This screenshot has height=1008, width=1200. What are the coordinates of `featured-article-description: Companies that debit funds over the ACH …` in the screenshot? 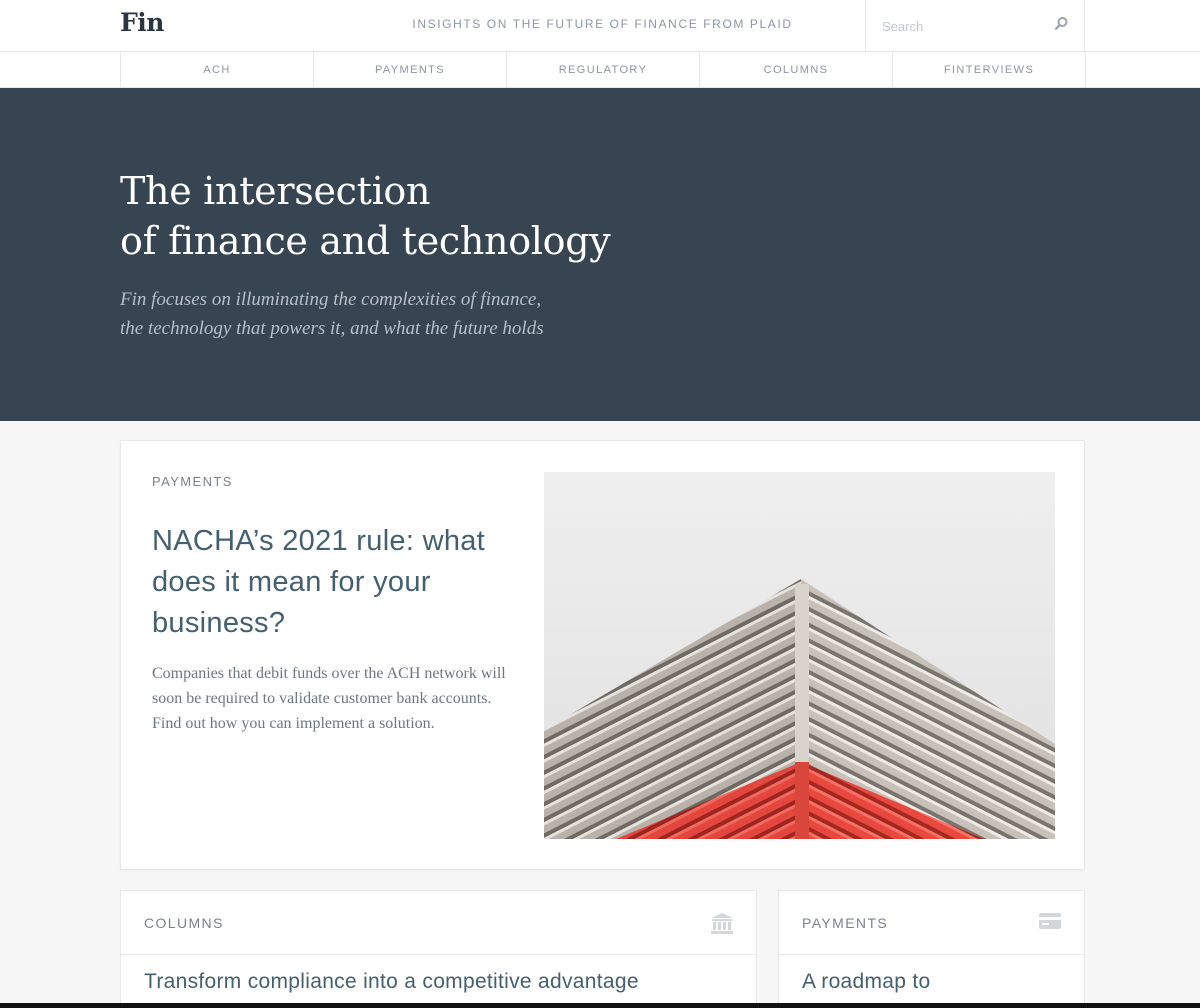 It's located at (329, 698).